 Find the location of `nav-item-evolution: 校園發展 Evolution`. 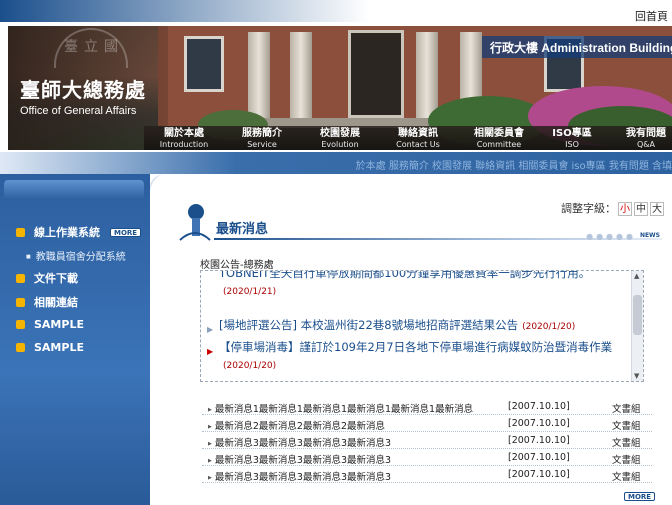

nav-item-evolution: 校園發展 Evolution is located at coordinates (340, 138).